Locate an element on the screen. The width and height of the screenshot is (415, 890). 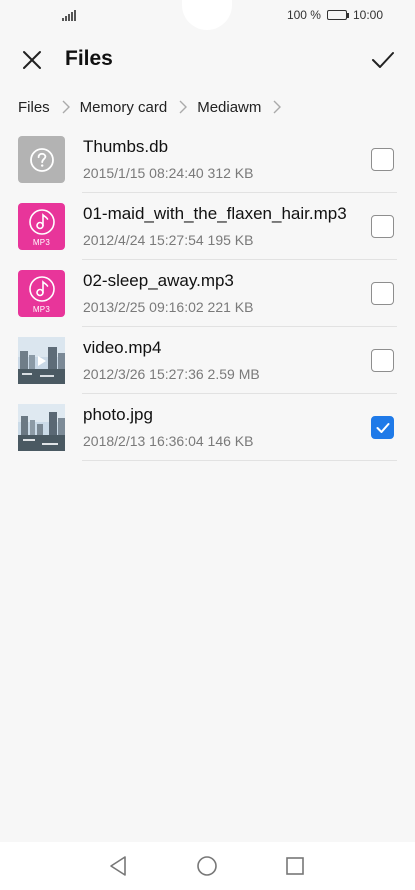
close-button is located at coordinates (32, 60).